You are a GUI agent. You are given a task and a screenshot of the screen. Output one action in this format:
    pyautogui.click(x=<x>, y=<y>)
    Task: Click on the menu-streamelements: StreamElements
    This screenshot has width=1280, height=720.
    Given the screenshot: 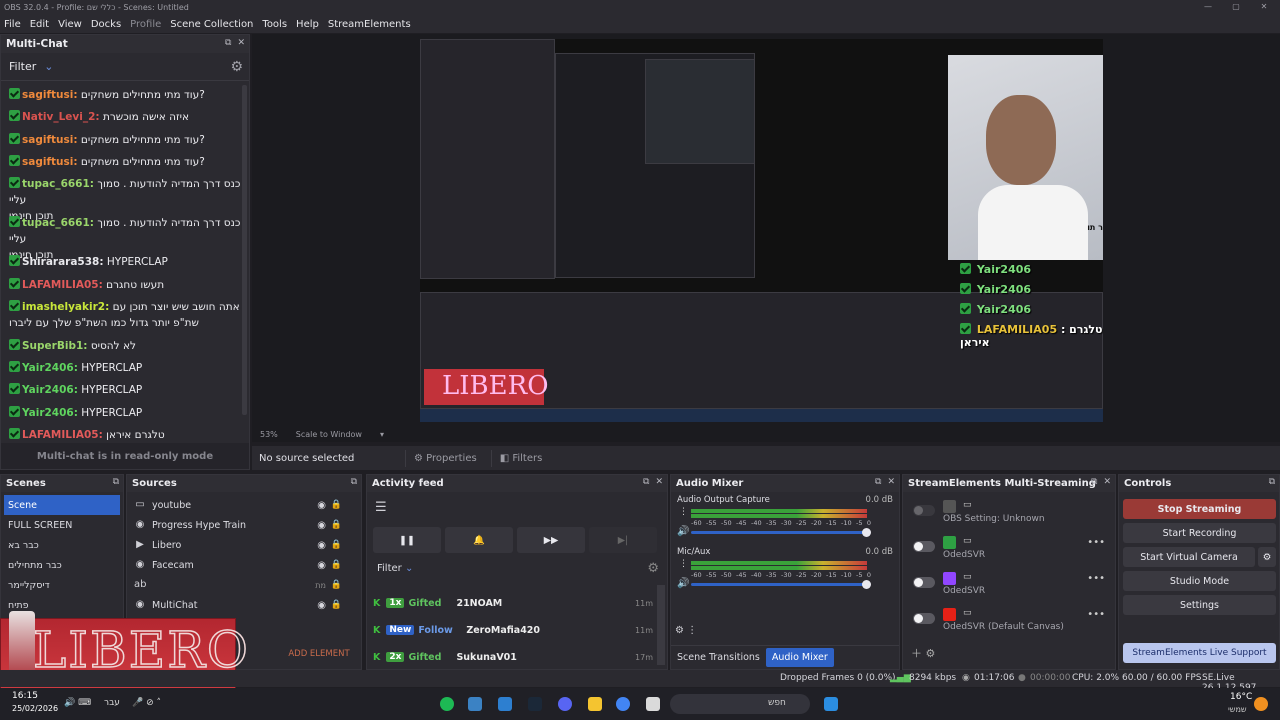 What is the action you would take?
    pyautogui.click(x=369, y=24)
    